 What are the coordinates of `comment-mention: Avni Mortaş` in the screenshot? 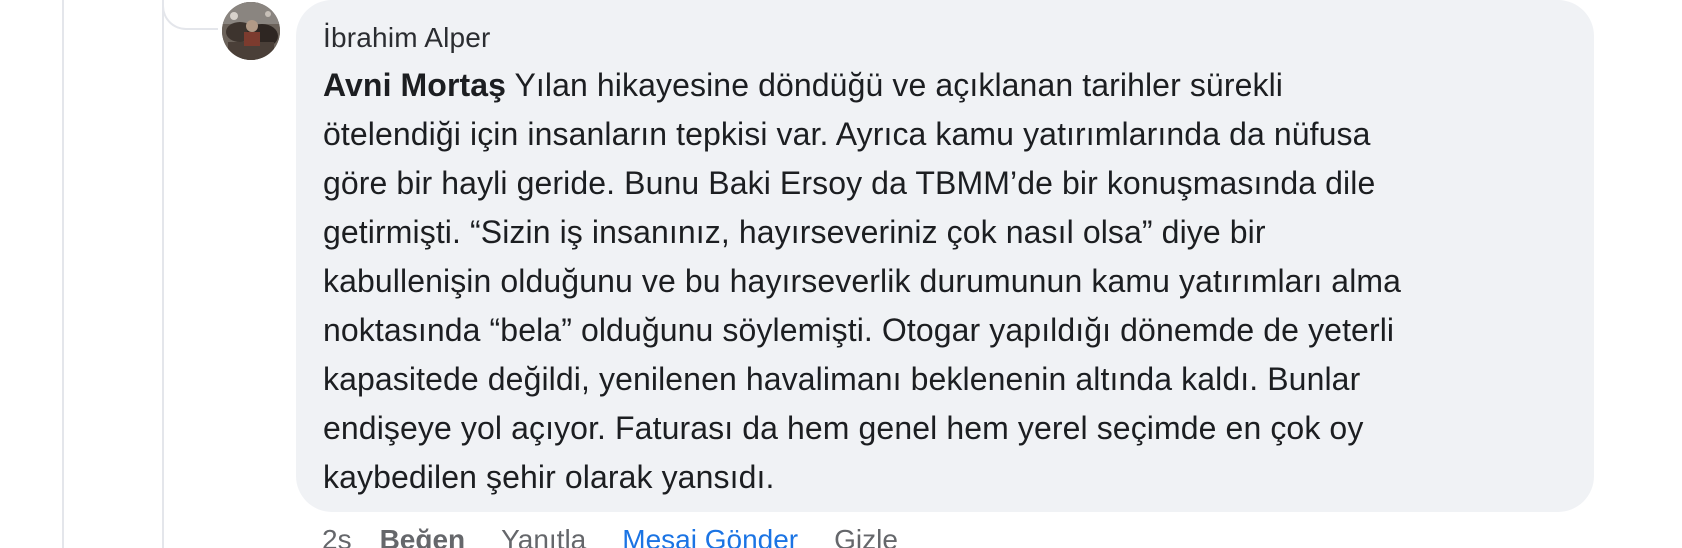 It's located at (414, 85).